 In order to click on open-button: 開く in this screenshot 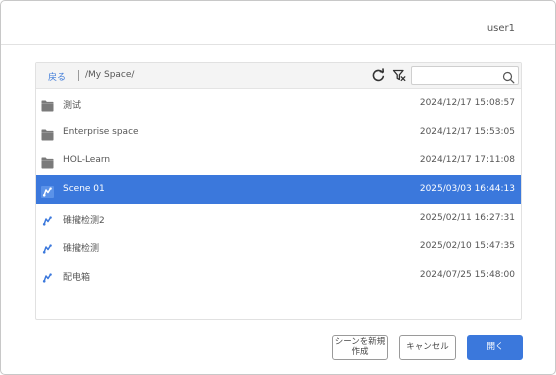, I will do `click(495, 347)`.